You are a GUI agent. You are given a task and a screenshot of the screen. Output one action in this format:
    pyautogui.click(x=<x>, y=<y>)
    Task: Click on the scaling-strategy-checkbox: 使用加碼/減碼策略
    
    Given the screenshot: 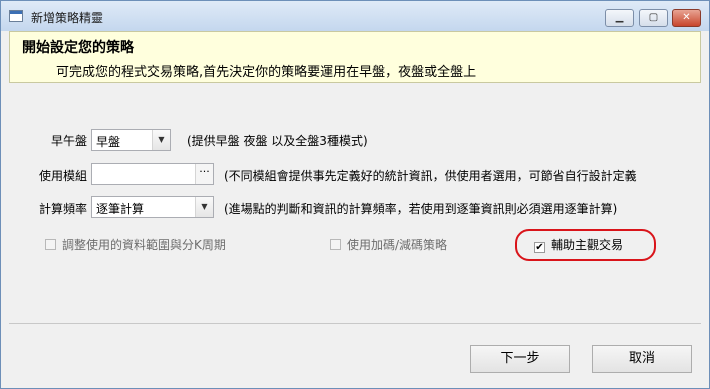 What is the action you would take?
    pyautogui.click(x=388, y=244)
    